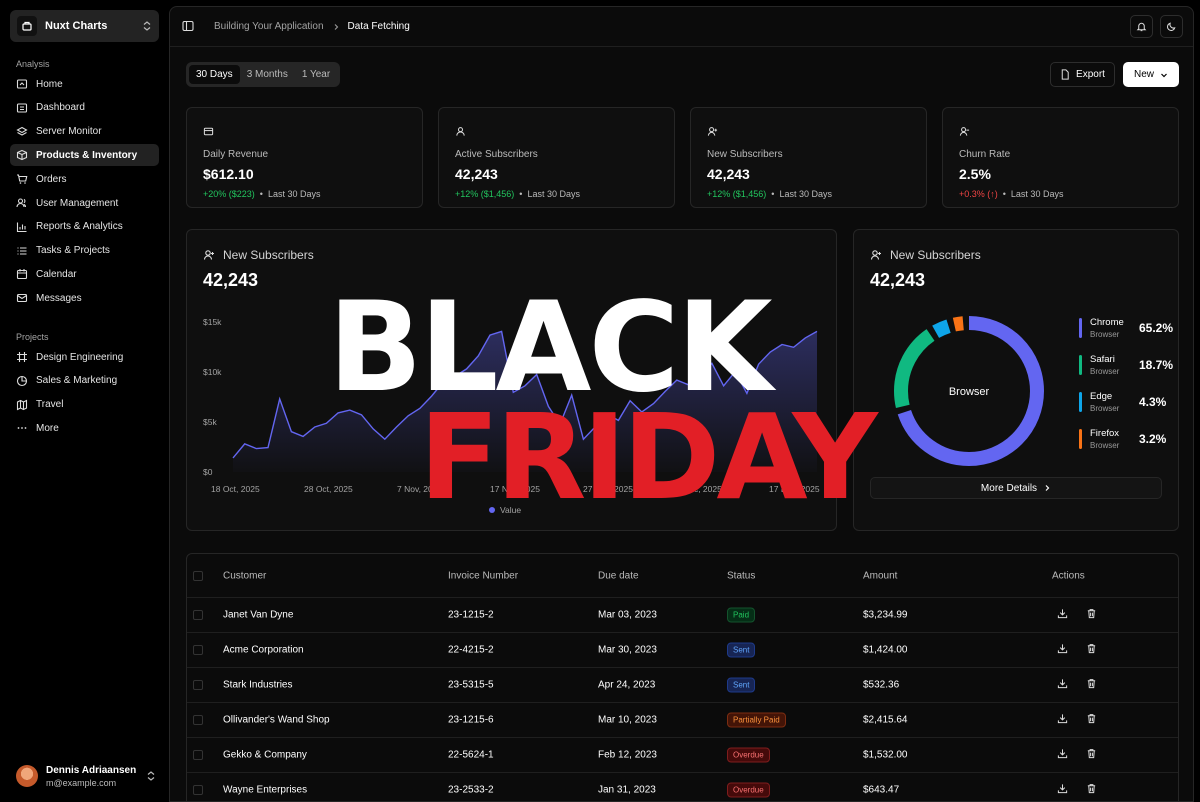 Image resolution: width=1200 pixels, height=802 pixels. I want to click on sidebar-item-server-monitor: Server Monitor, so click(84, 132).